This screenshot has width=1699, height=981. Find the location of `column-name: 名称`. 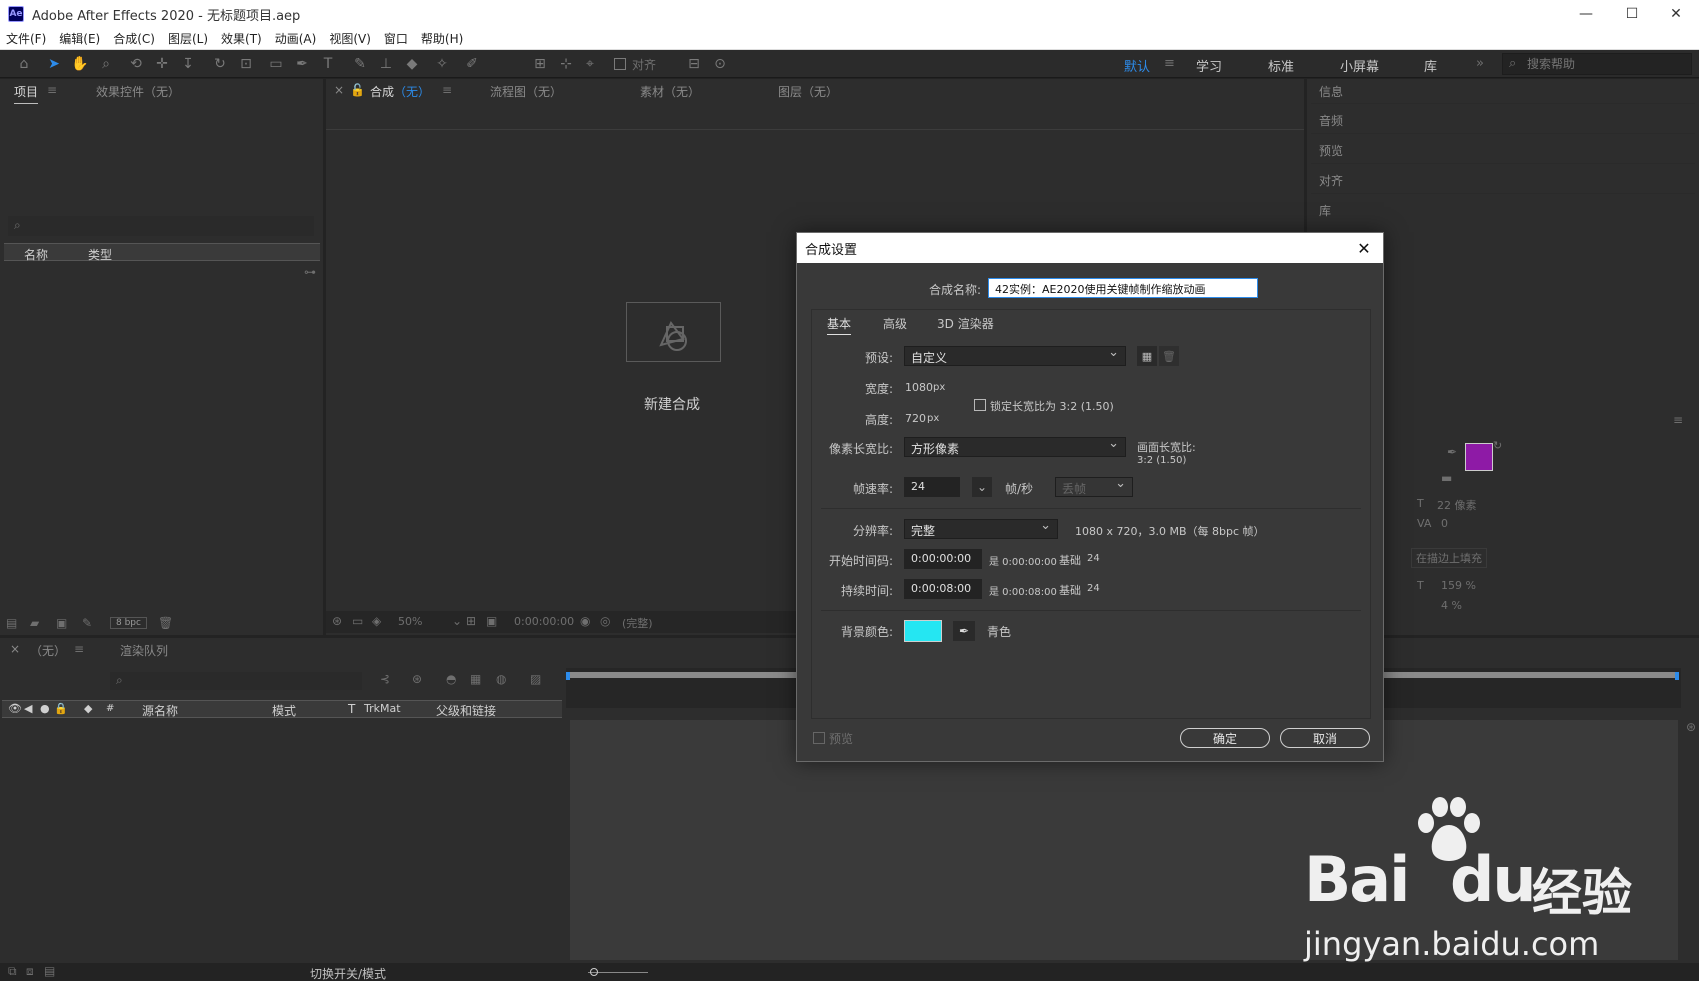

column-name: 名称 is located at coordinates (36, 254).